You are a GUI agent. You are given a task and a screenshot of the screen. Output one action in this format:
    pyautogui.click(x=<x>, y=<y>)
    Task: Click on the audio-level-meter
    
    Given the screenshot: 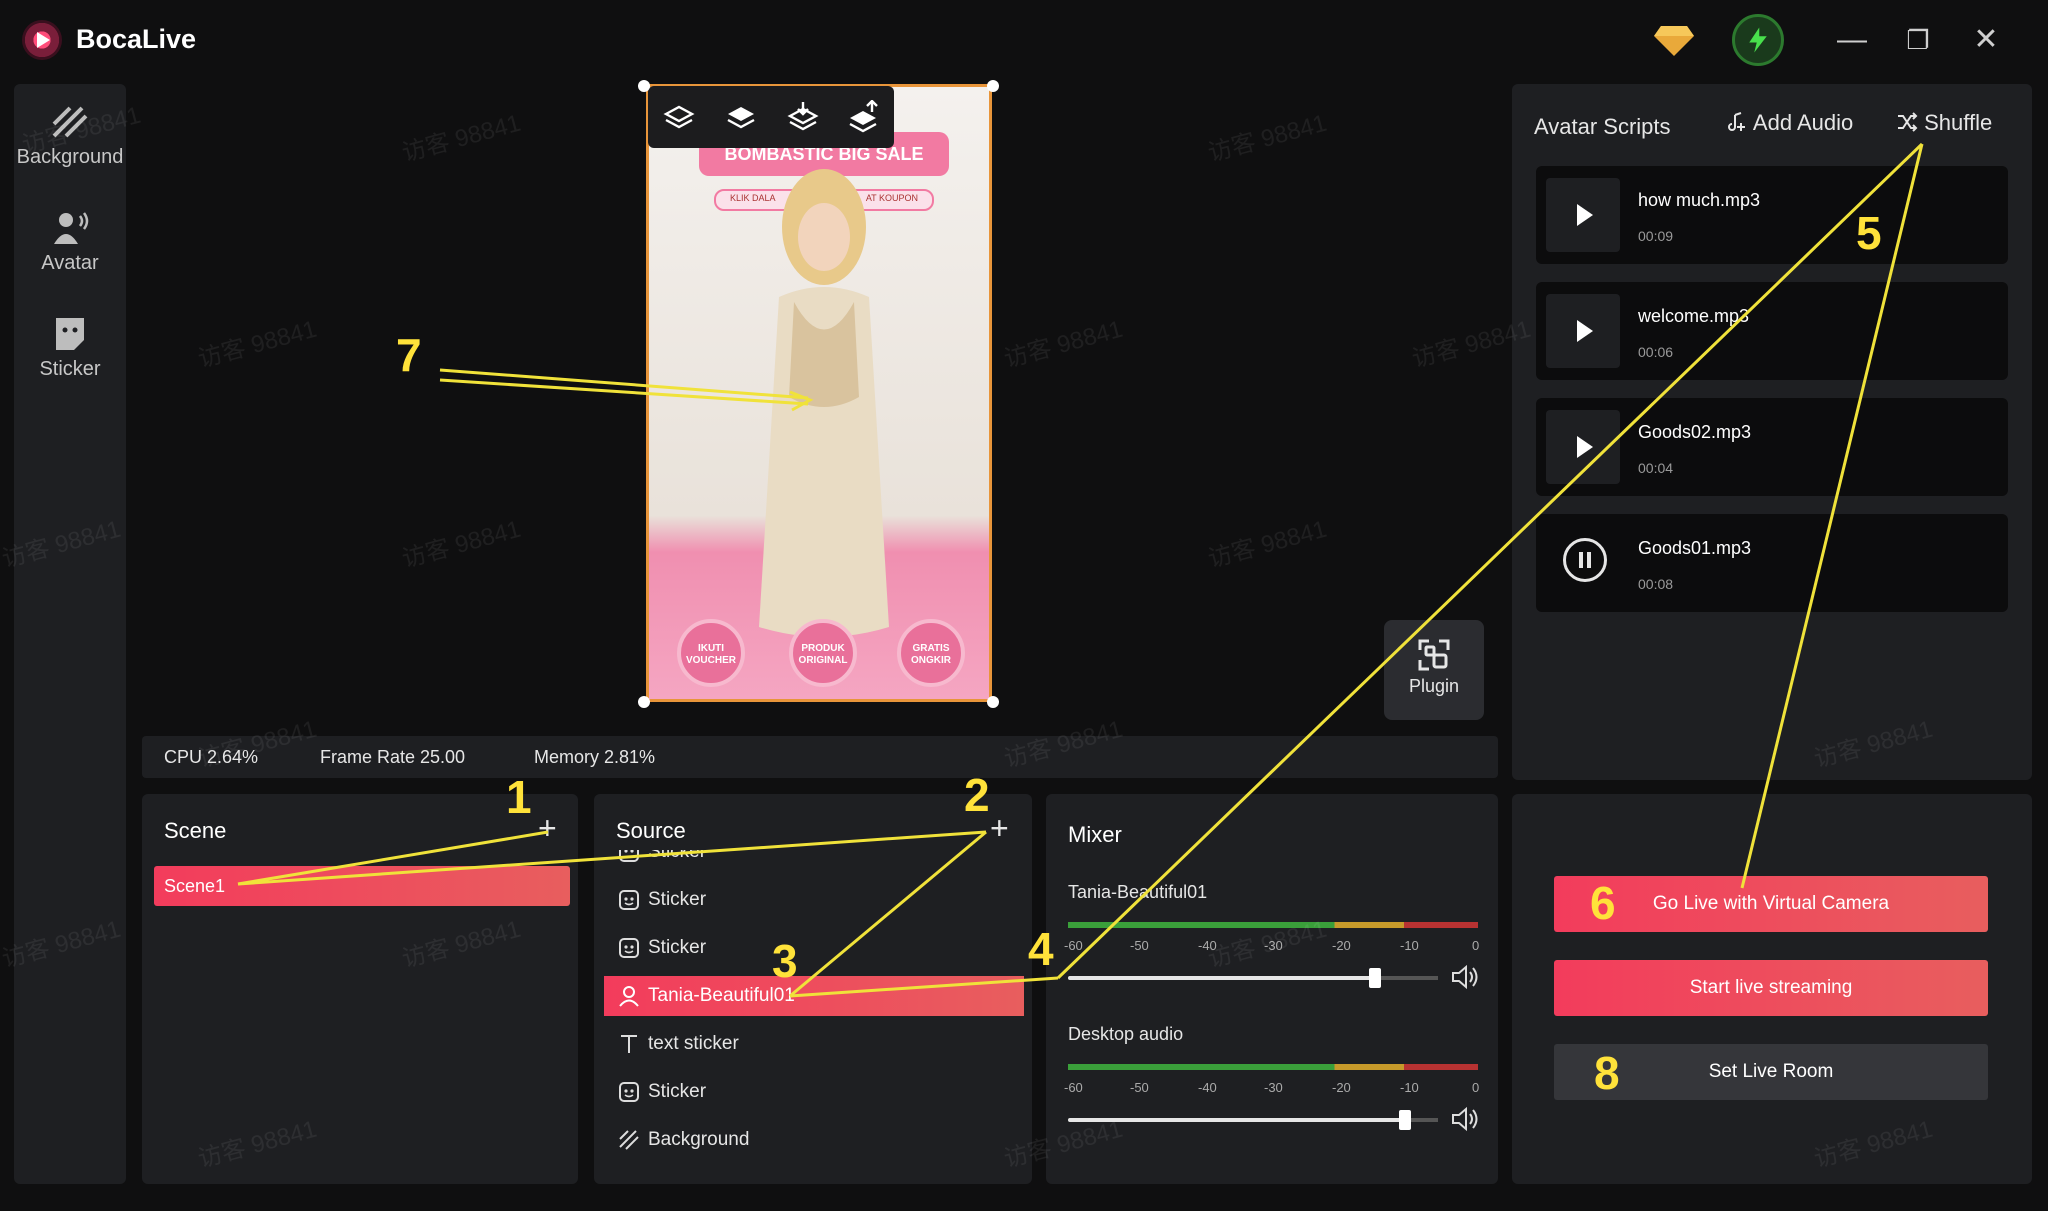 What is the action you would take?
    pyautogui.click(x=1273, y=1067)
    